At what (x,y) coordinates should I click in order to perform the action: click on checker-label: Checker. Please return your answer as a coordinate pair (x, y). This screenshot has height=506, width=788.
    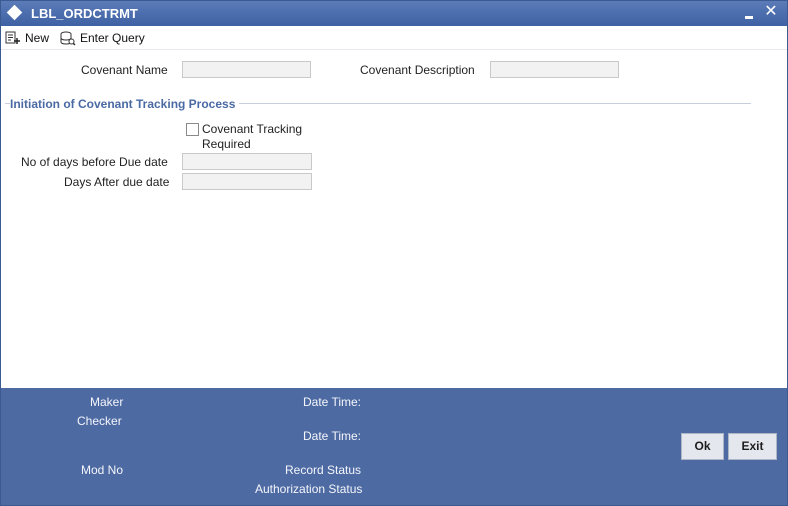
    Looking at the image, I should click on (99, 421).